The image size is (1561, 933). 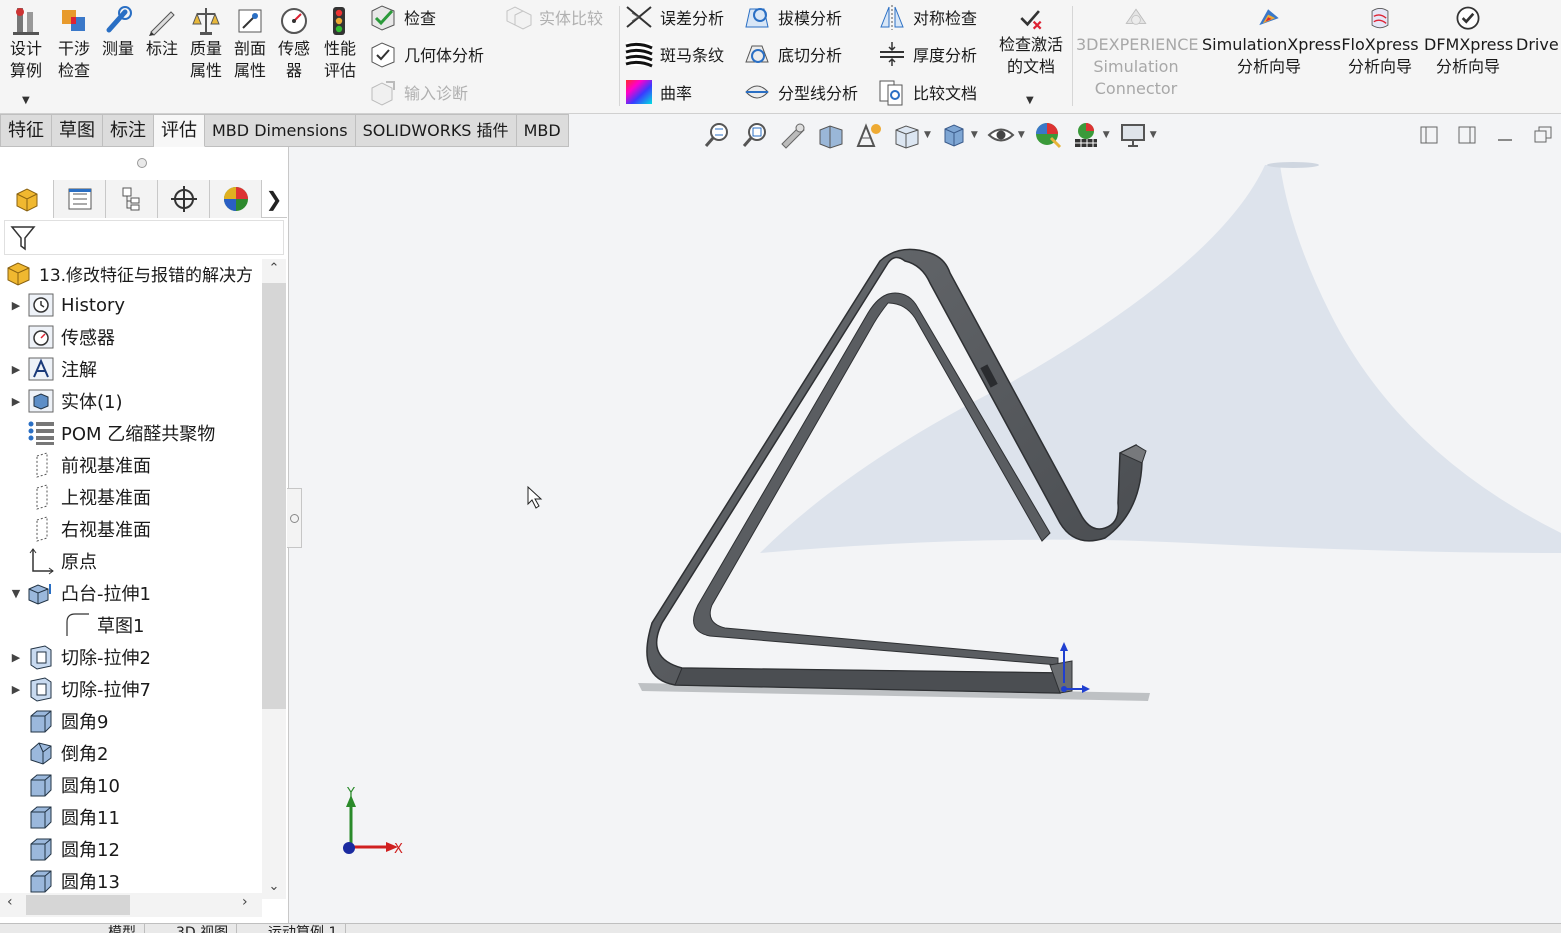 What do you see at coordinates (74, 43) in the screenshot?
I see `interference-check-button: 干涉 检查` at bounding box center [74, 43].